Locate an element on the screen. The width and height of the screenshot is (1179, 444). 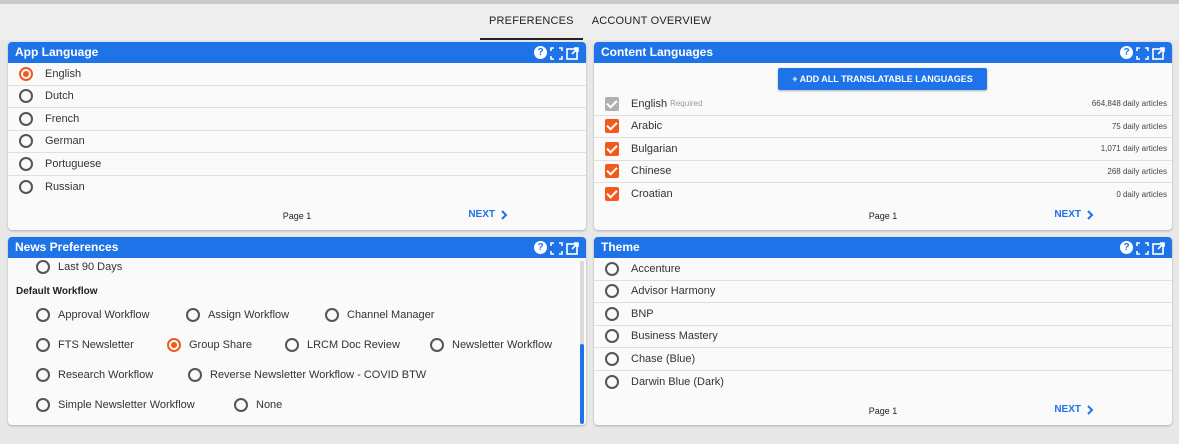
radio-option-french: French is located at coordinates (297, 119).